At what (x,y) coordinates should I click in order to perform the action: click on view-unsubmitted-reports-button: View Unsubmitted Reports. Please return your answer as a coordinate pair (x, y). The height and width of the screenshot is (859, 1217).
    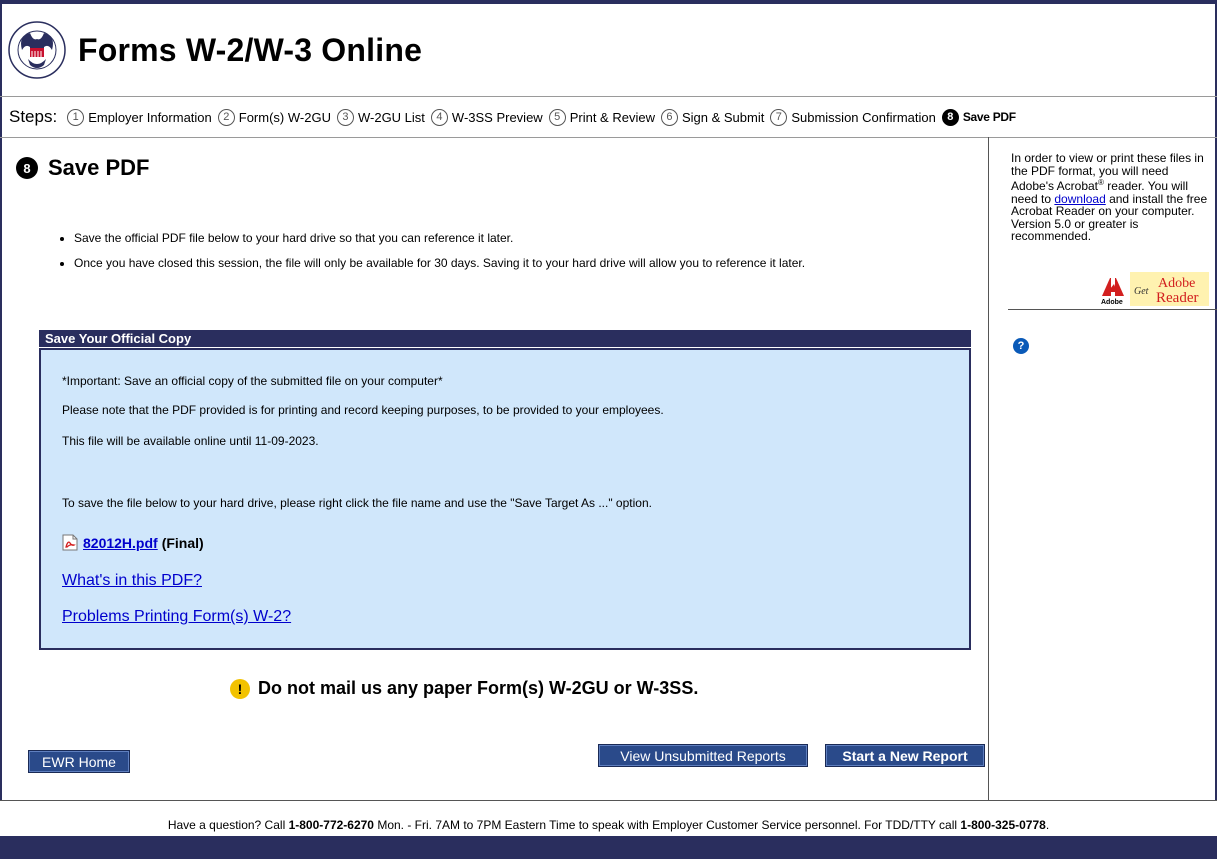
    Looking at the image, I should click on (703, 755).